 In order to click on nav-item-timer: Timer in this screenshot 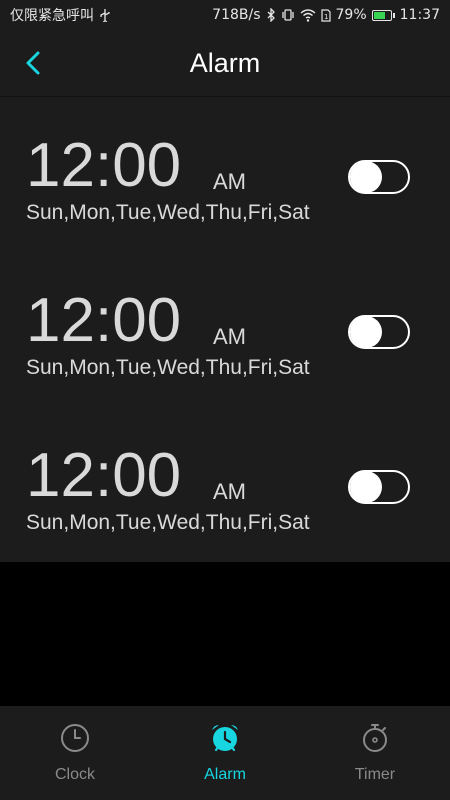, I will do `click(375, 753)`.